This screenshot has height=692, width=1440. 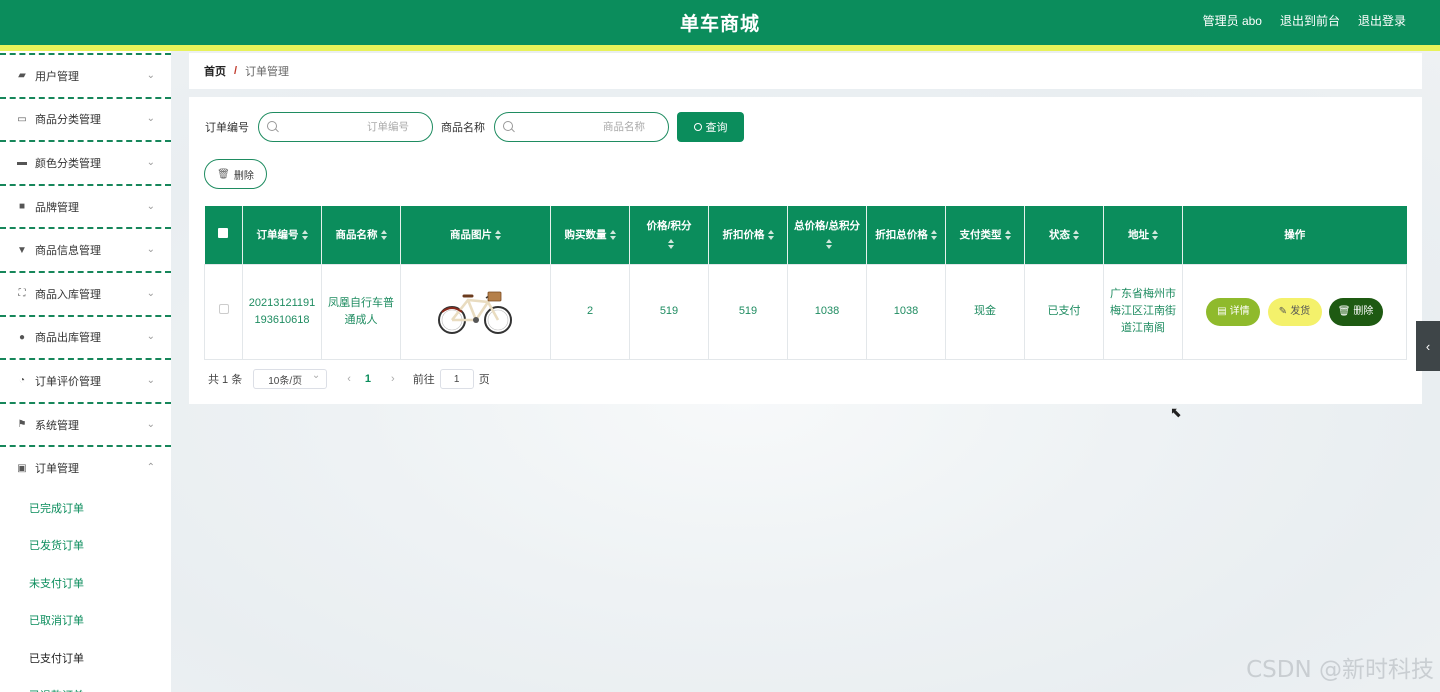 What do you see at coordinates (215, 71) in the screenshot?
I see `breadcrumb-home: 首页` at bounding box center [215, 71].